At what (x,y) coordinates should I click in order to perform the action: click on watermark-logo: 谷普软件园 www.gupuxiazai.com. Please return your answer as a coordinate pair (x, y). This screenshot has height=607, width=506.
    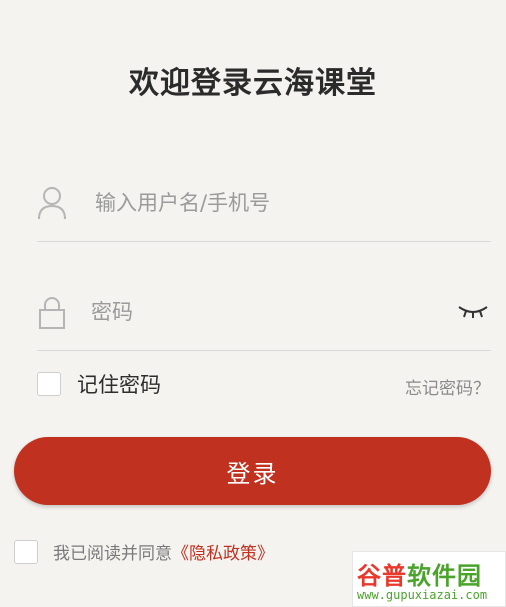
    Looking at the image, I should click on (429, 579).